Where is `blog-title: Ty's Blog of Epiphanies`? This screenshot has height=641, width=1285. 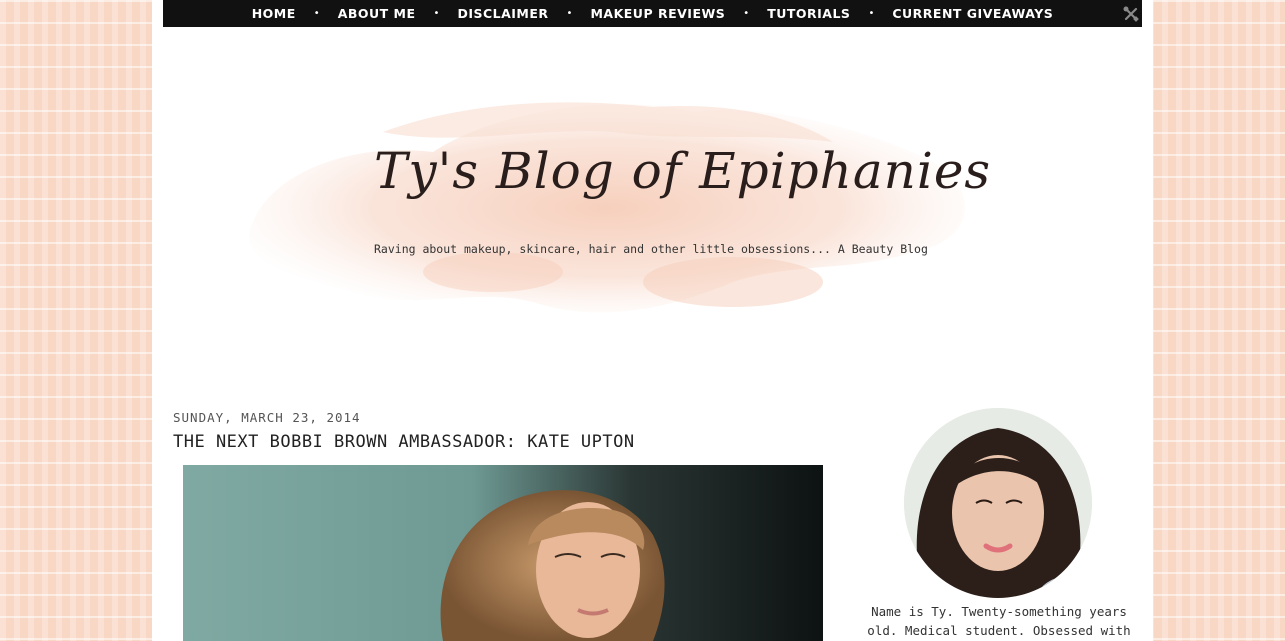 blog-title: Ty's Blog of Epiphanies is located at coordinates (682, 171).